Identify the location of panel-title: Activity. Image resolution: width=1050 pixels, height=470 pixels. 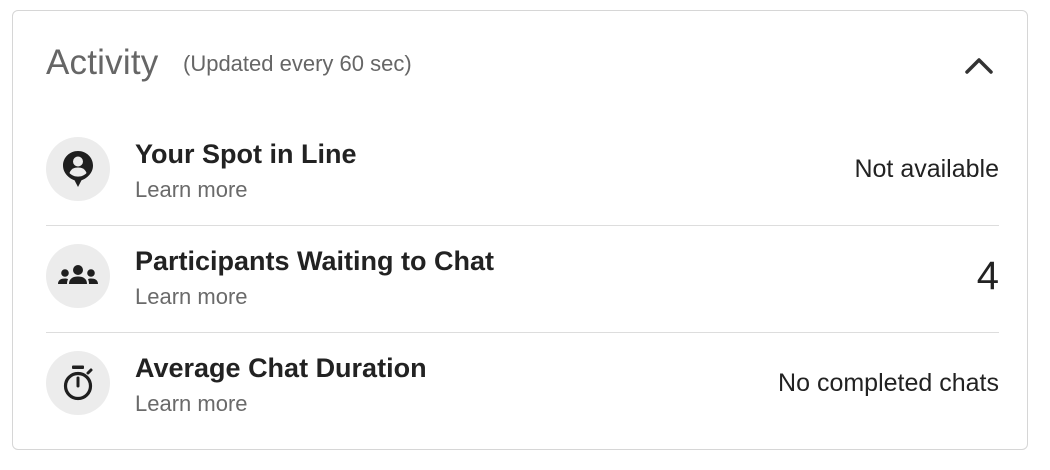
(102, 62).